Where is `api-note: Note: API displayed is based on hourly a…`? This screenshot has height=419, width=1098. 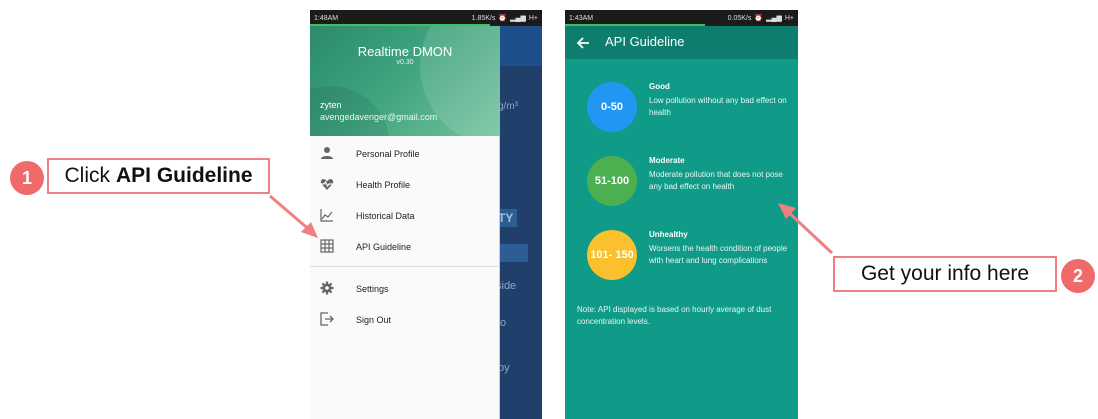 api-note: Note: API displayed is based on hourly a… is located at coordinates (674, 315).